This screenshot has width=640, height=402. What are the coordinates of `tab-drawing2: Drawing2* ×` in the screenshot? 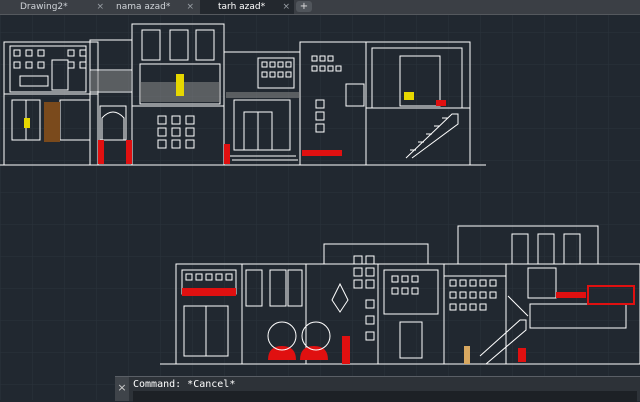 It's located at (55, 7).